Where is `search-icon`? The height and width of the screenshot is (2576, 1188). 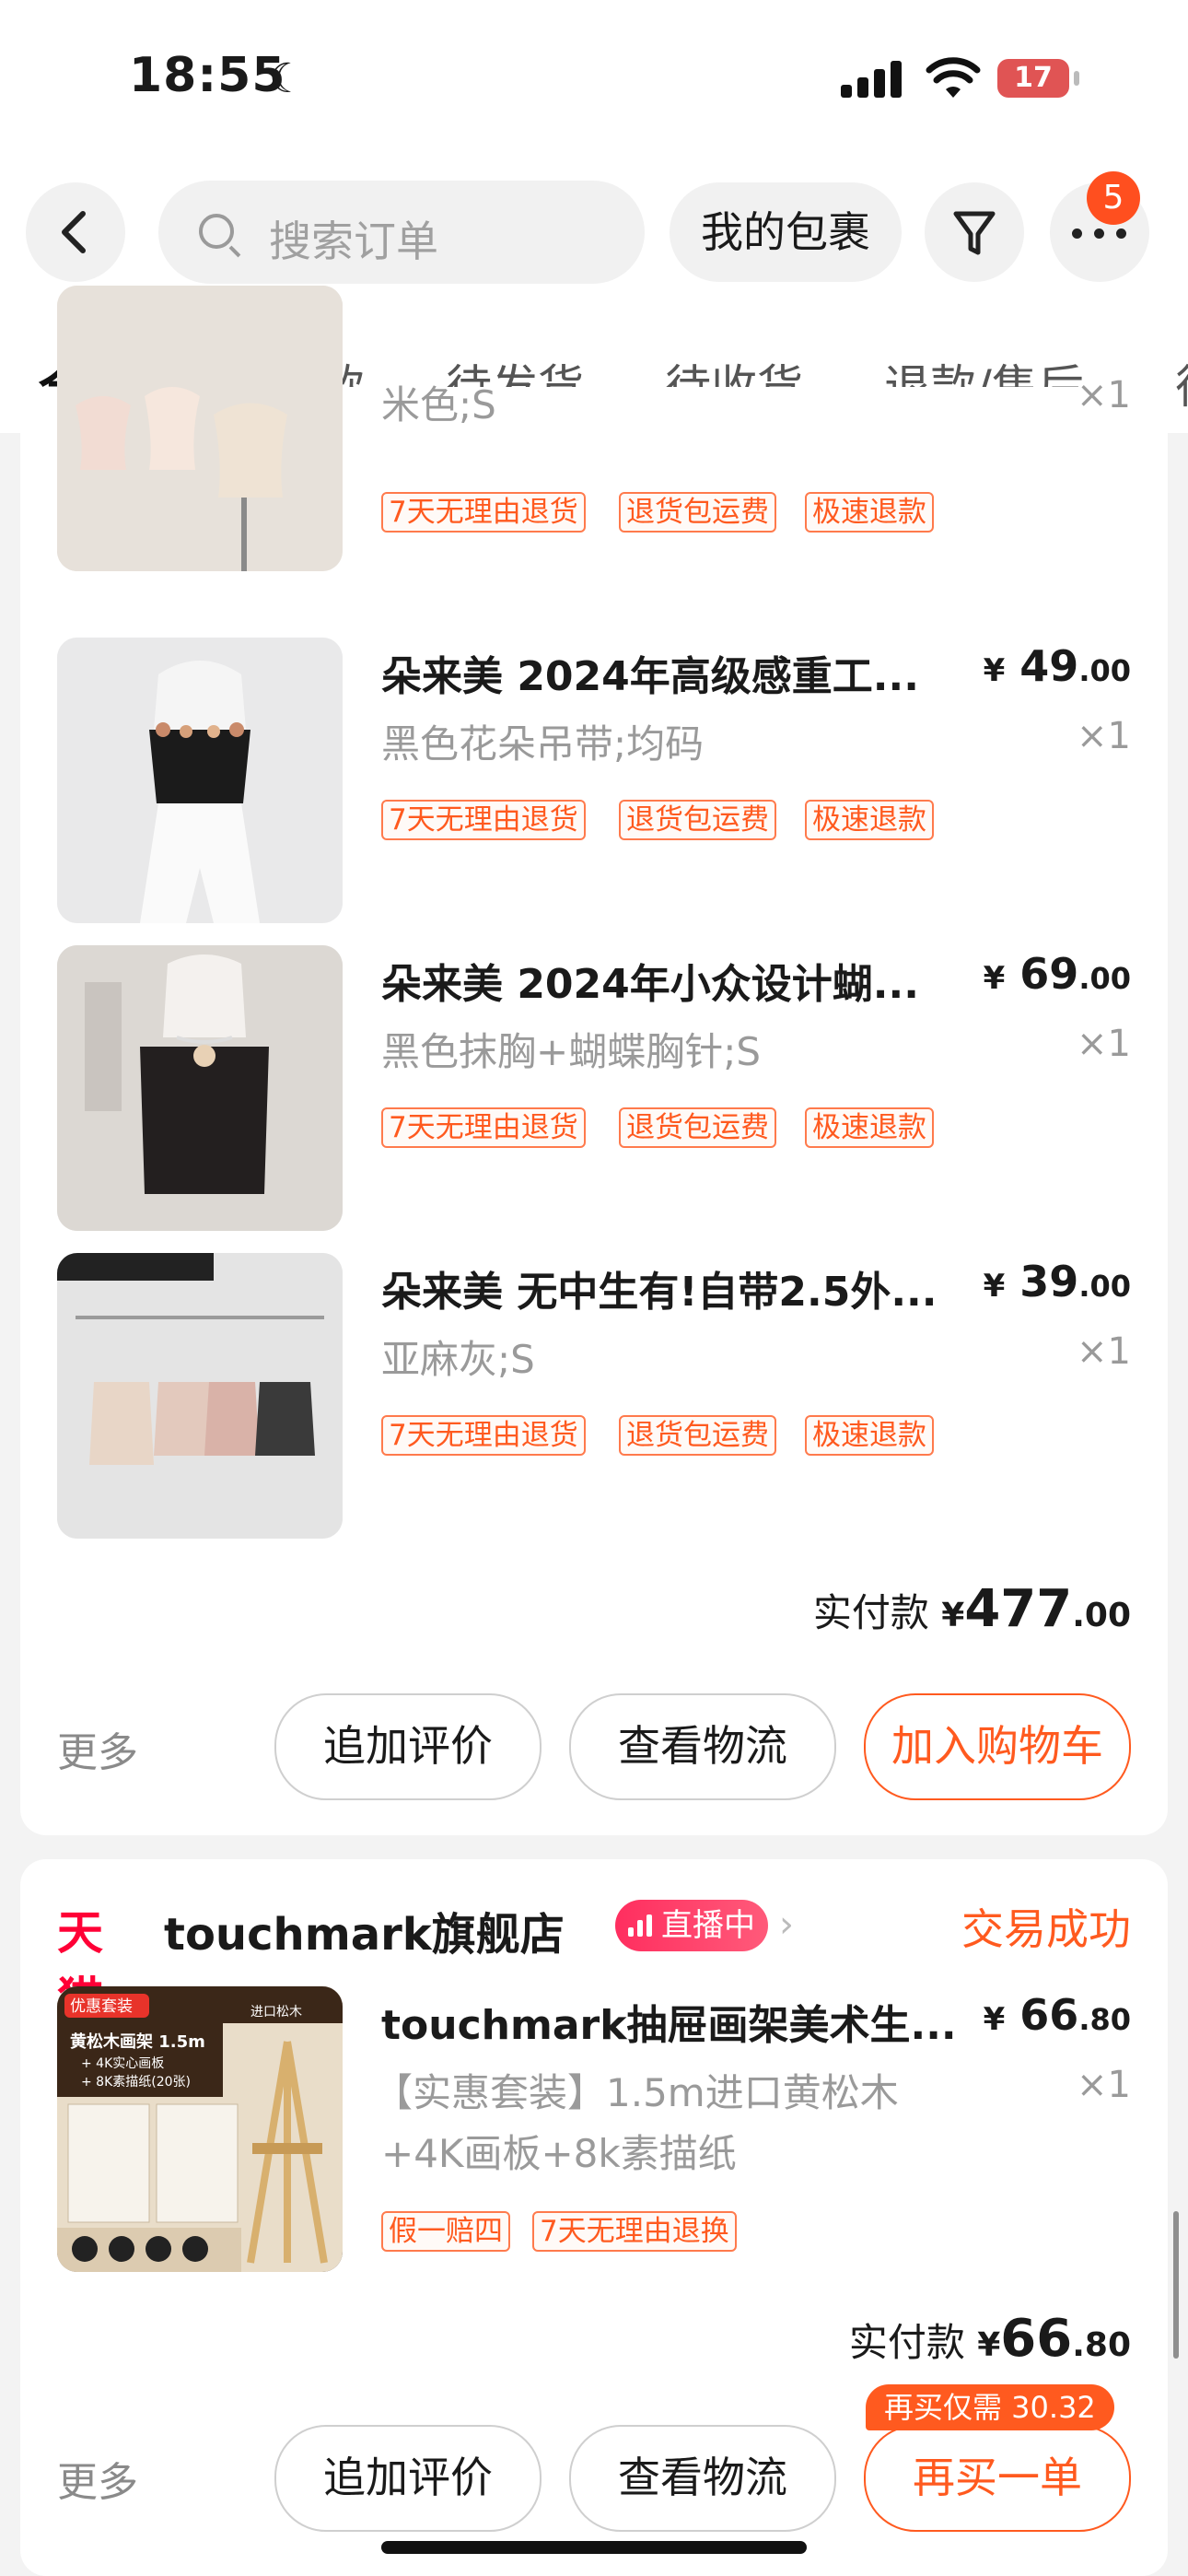 search-icon is located at coordinates (216, 231).